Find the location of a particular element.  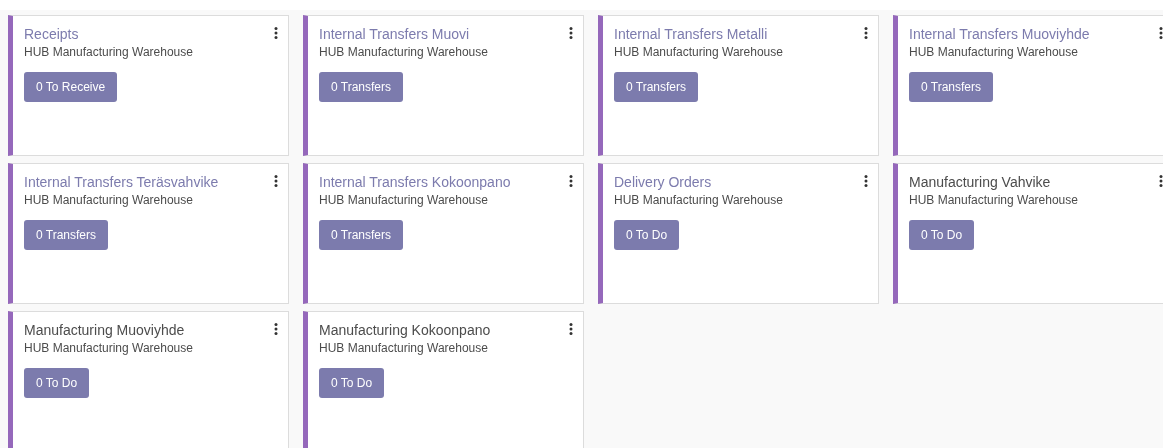

card-title: Internal Transfers Muoviyhde is located at coordinates (999, 34).